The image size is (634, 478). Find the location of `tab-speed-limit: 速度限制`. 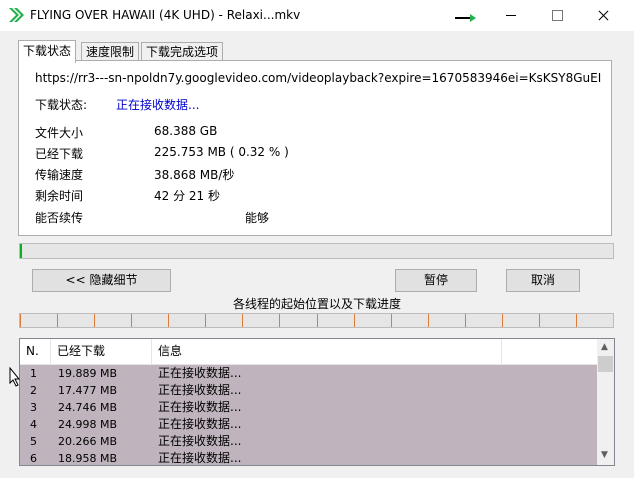

tab-speed-limit: 速度限制 is located at coordinates (110, 51).